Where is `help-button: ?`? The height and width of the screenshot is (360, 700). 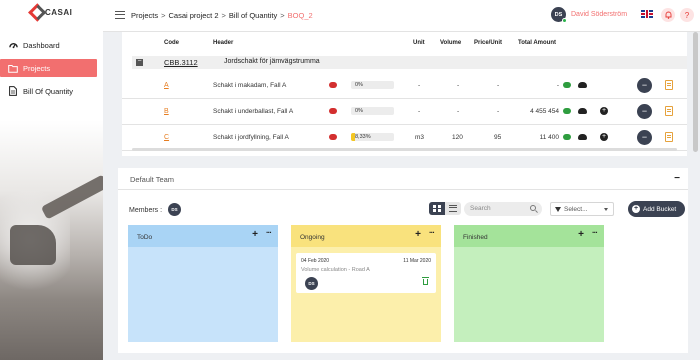
help-button: ? is located at coordinates (687, 15).